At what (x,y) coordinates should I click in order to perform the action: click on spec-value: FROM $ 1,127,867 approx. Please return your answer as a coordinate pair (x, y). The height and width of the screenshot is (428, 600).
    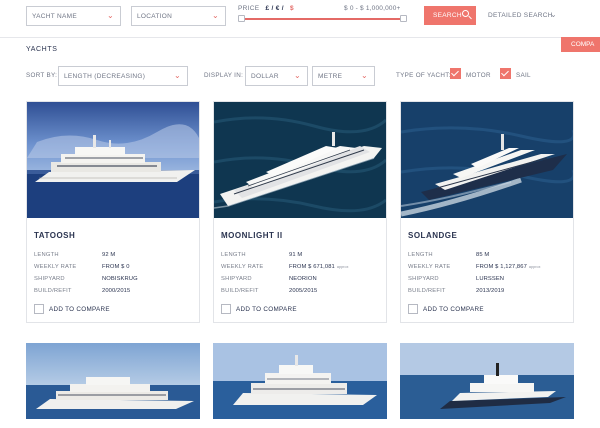
    Looking at the image, I should click on (508, 267).